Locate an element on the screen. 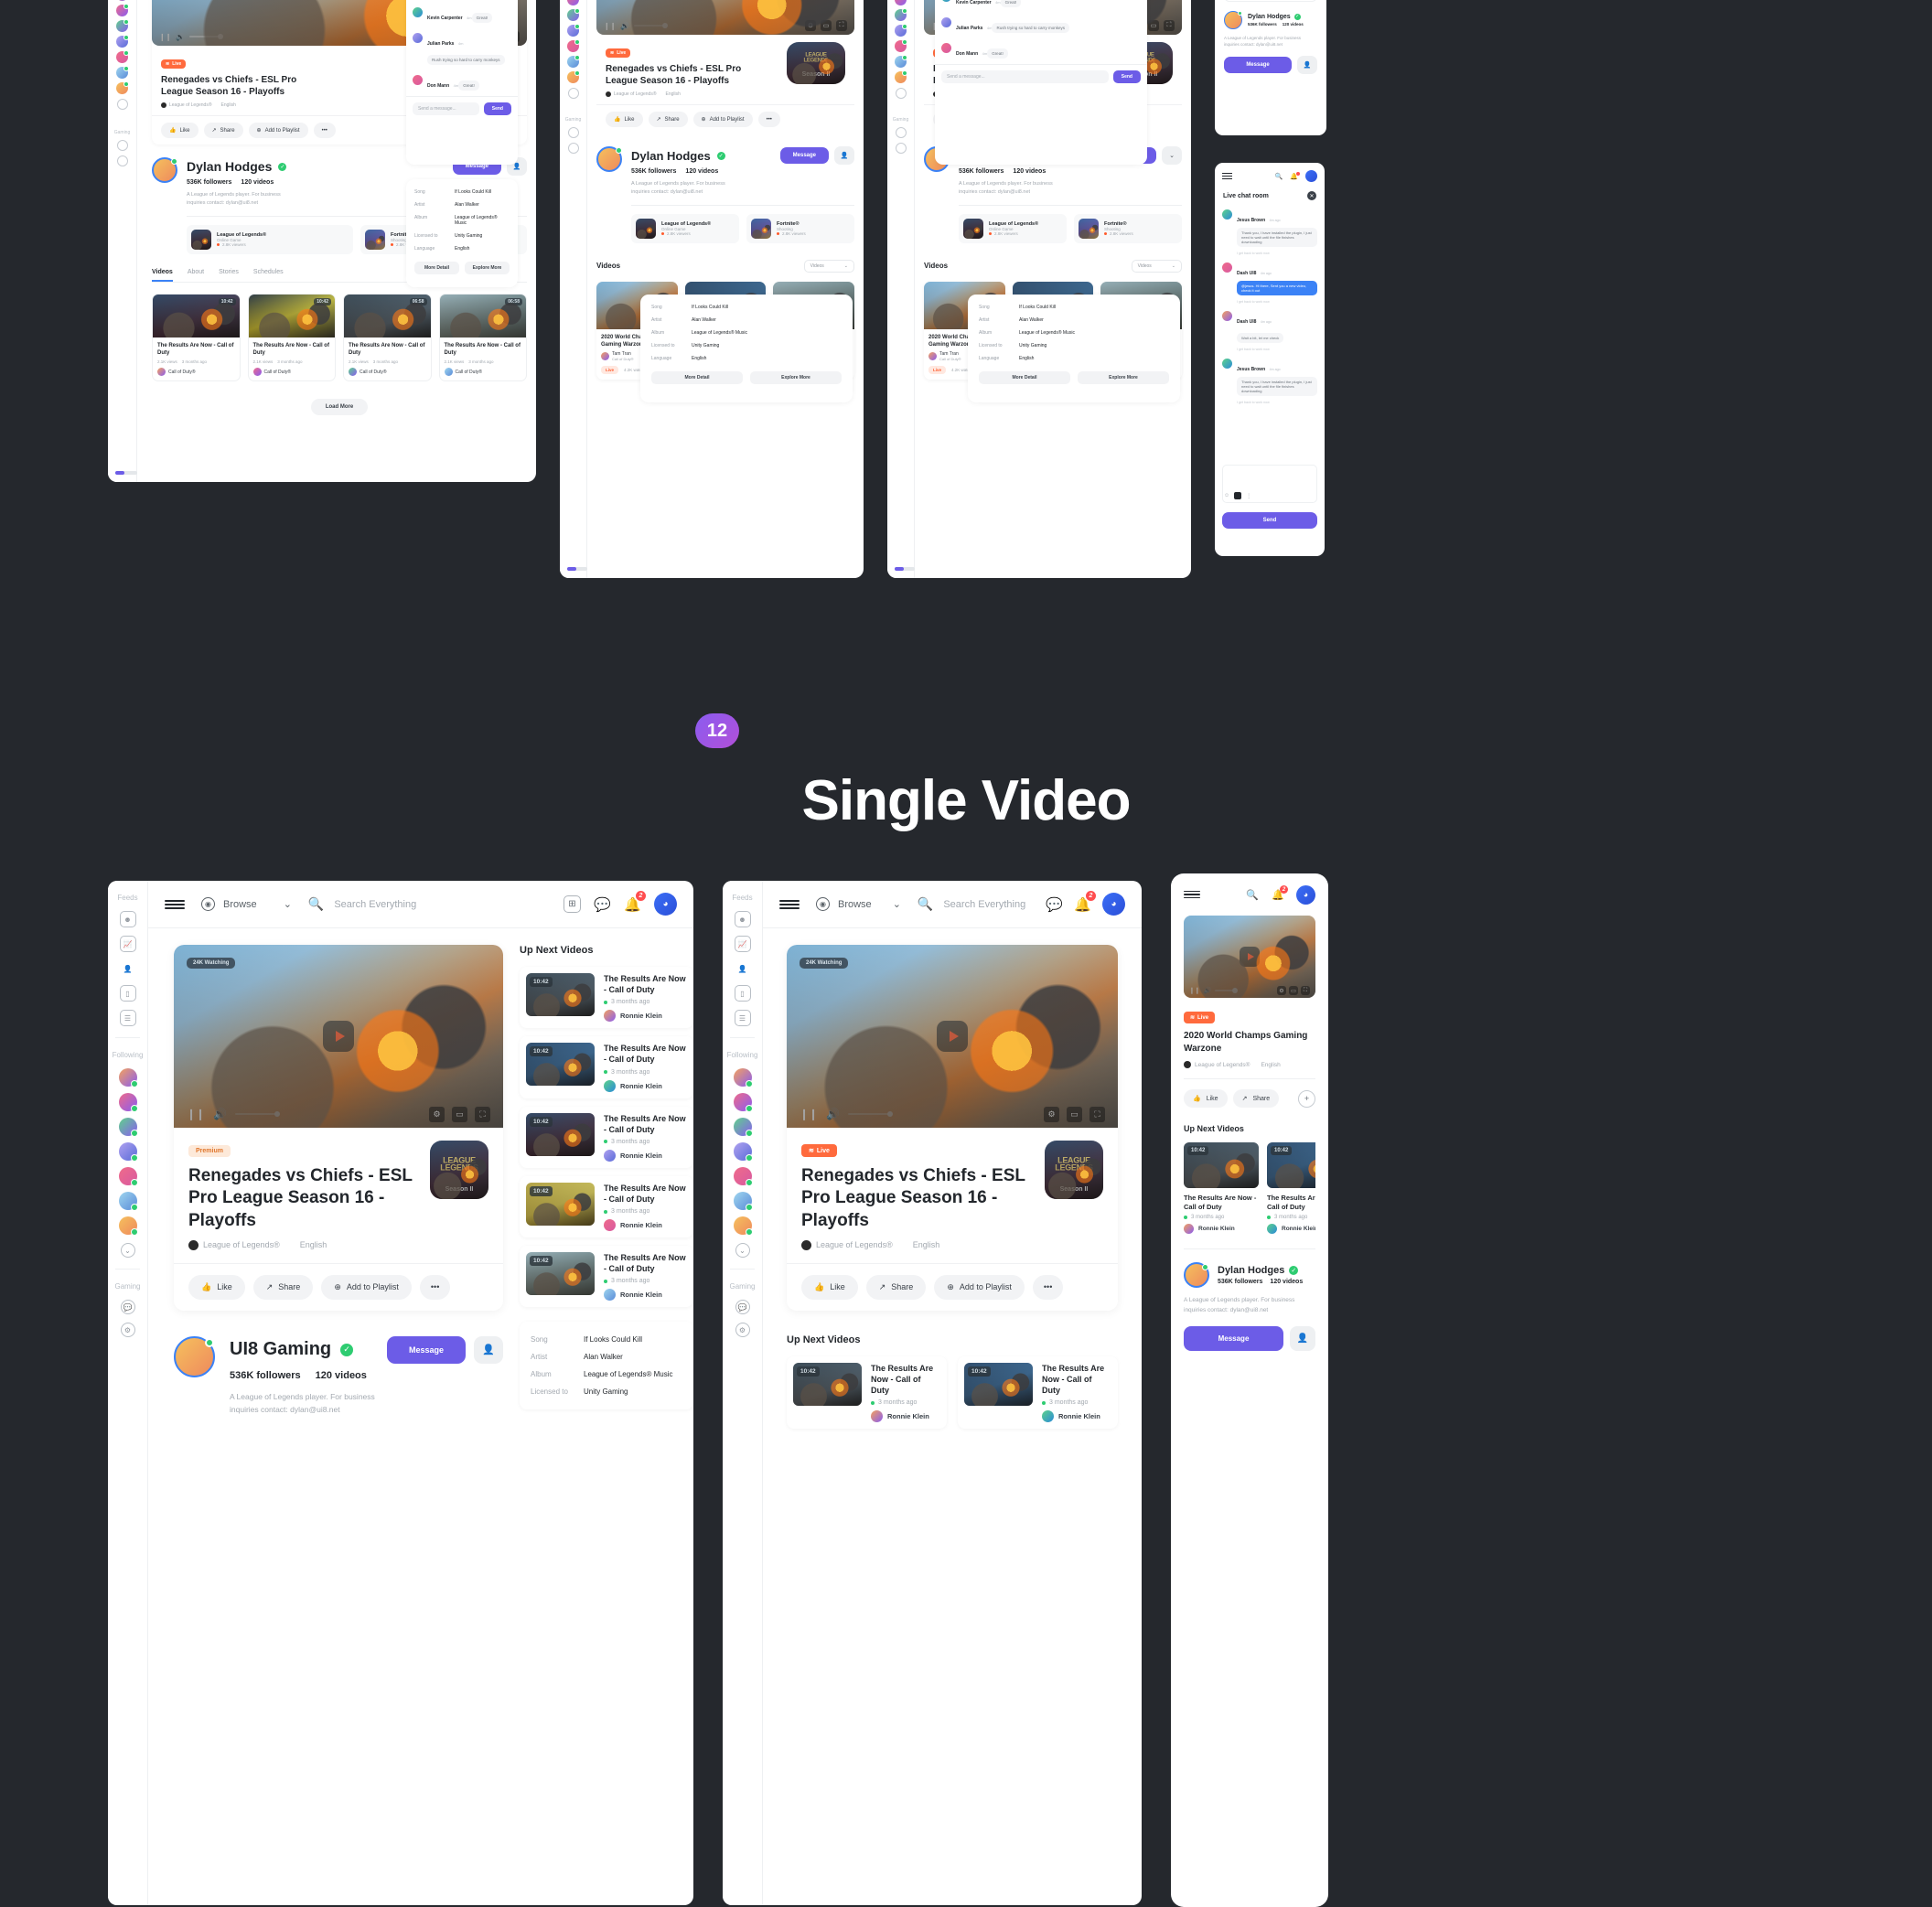 Image resolution: width=1932 pixels, height=1907 pixels. game-card: Fortnite®Shooting2.8K viewers is located at coordinates (1128, 228).